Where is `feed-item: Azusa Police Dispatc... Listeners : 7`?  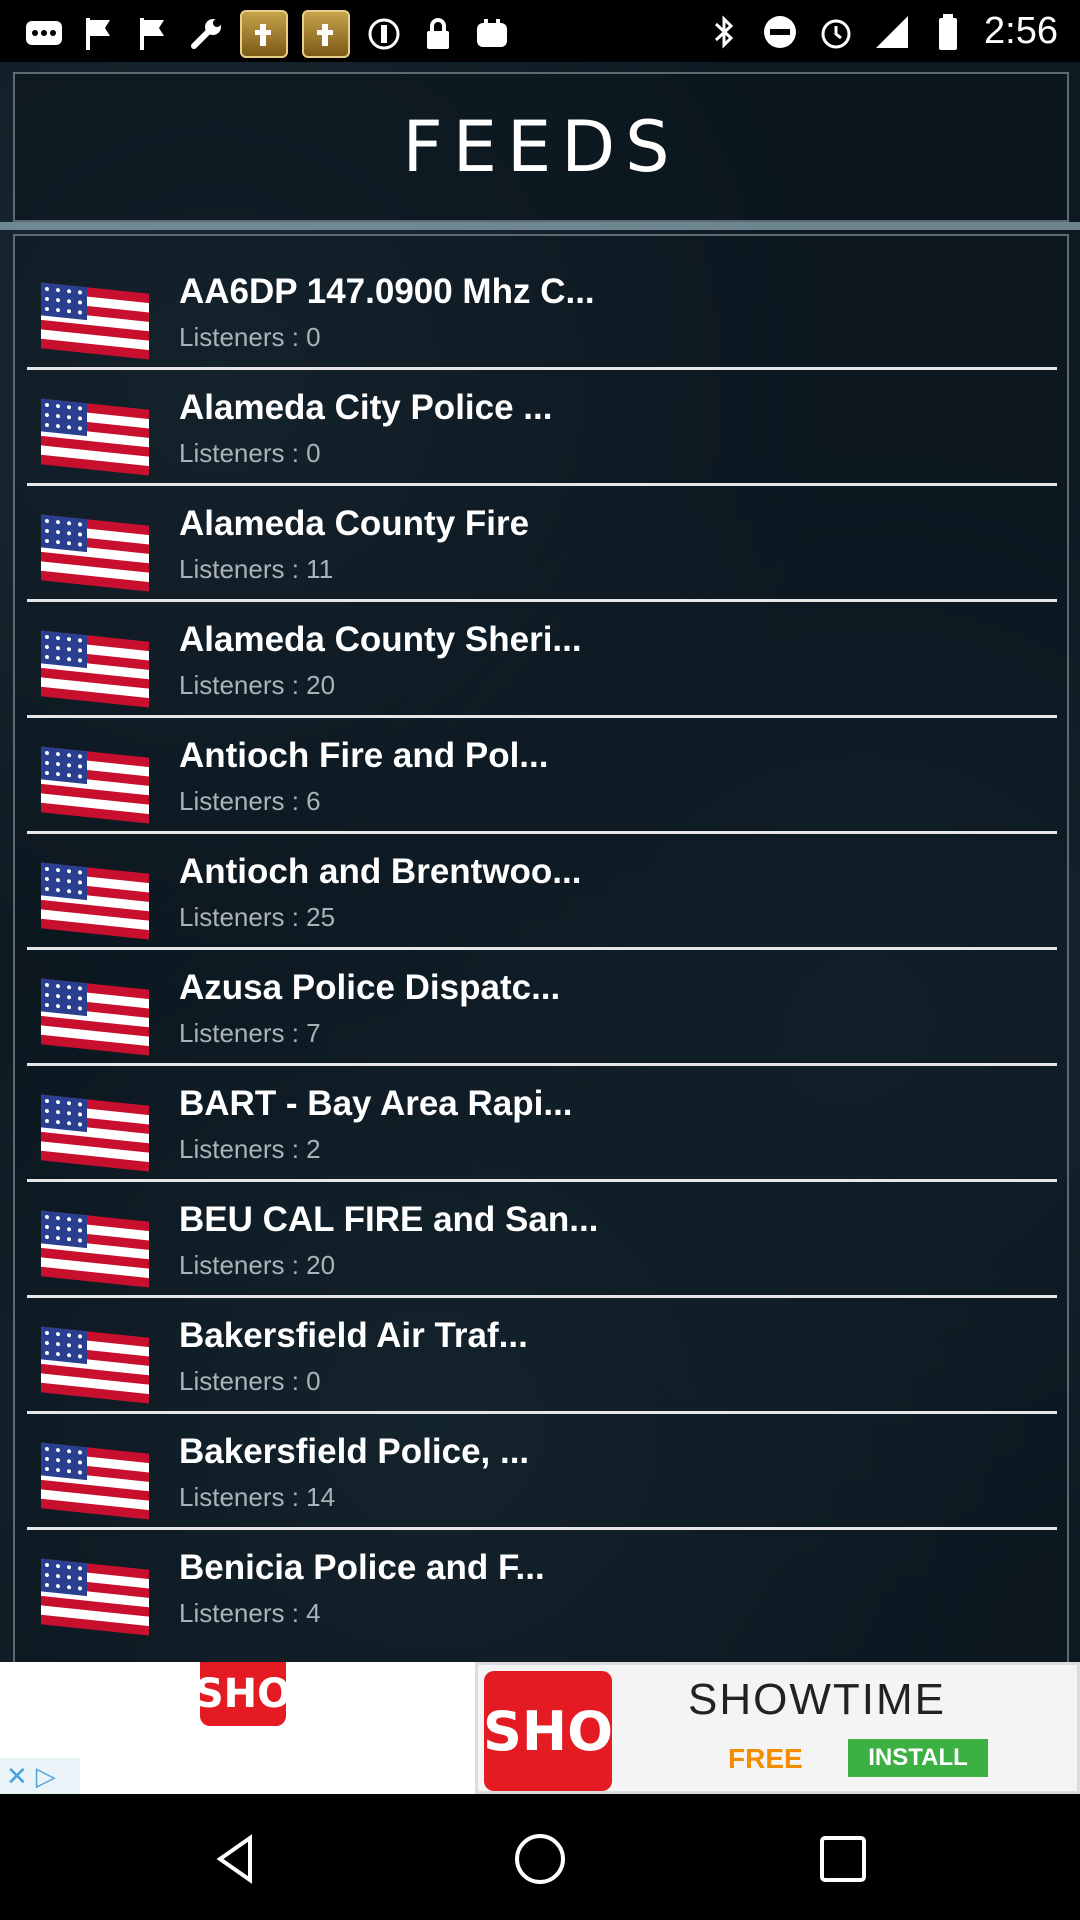
feed-item: Azusa Police Dispatc... Listeners : 7 is located at coordinates (542, 1008).